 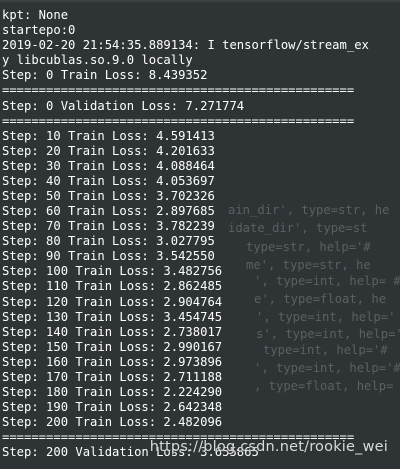 What do you see at coordinates (112, 407) in the screenshot?
I see `terminal-line: Step: 190 Train Loss: 2.642348` at bounding box center [112, 407].